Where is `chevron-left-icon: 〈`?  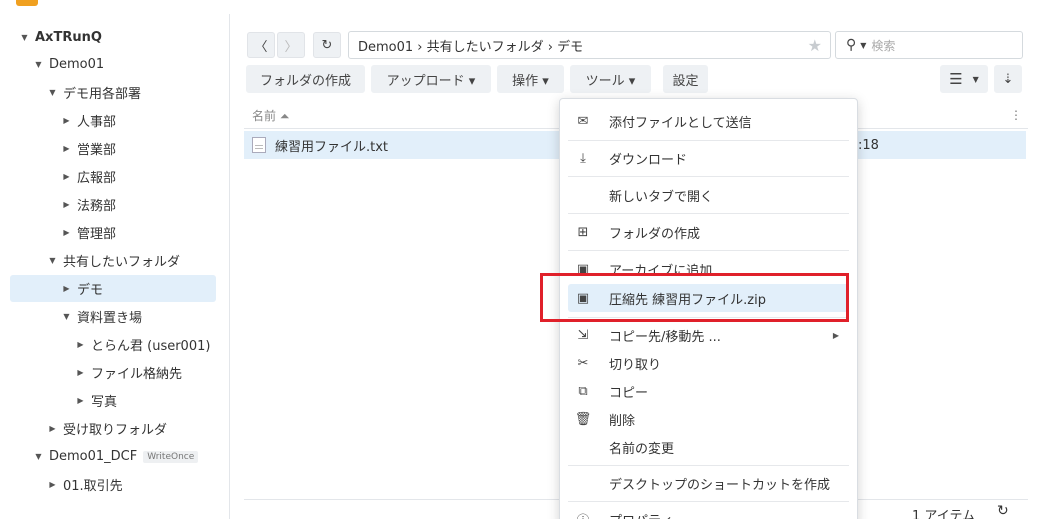 chevron-left-icon: 〈 is located at coordinates (261, 47).